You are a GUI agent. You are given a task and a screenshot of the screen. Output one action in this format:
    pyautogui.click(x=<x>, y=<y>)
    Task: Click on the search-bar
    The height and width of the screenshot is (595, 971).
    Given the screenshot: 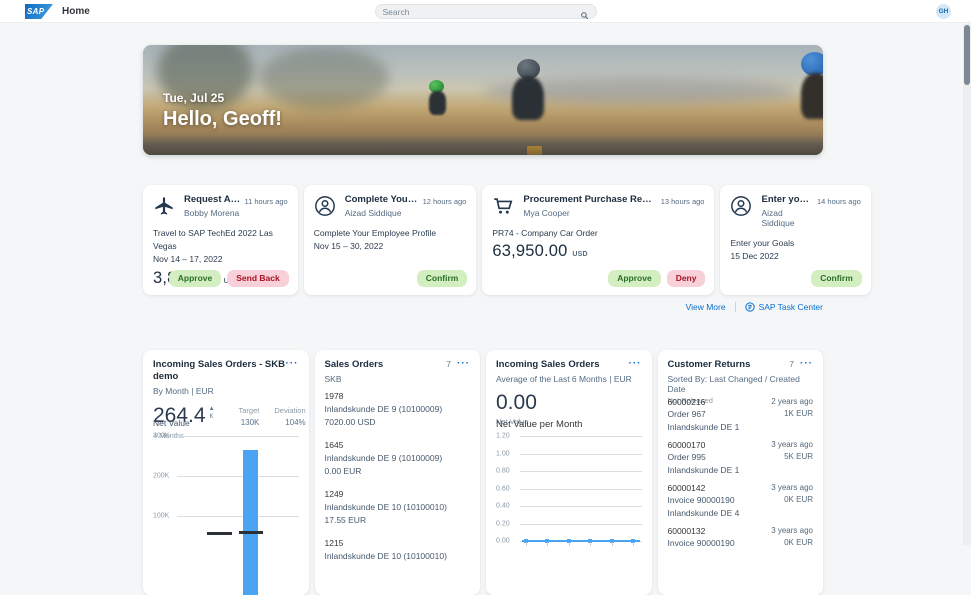 What is the action you would take?
    pyautogui.click(x=486, y=11)
    